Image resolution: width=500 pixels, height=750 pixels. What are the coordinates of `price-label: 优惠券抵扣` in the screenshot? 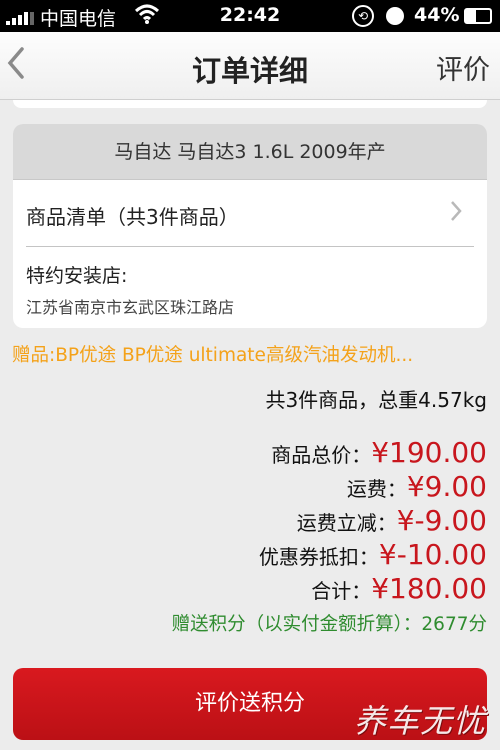 It's located at (308, 557).